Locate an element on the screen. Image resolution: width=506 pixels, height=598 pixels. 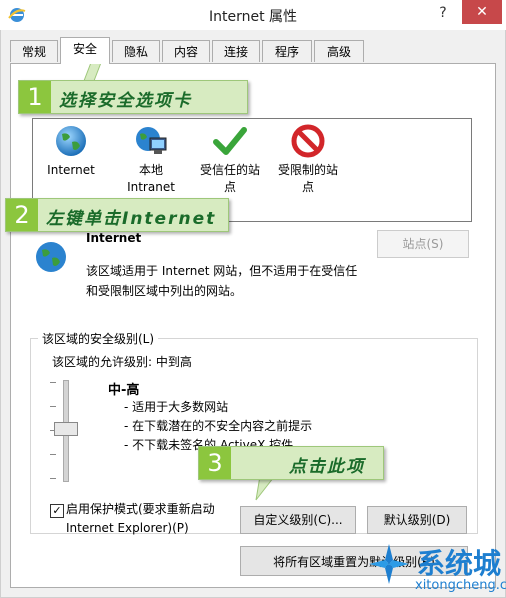
zone-internet: Internet is located at coordinates (71, 151).